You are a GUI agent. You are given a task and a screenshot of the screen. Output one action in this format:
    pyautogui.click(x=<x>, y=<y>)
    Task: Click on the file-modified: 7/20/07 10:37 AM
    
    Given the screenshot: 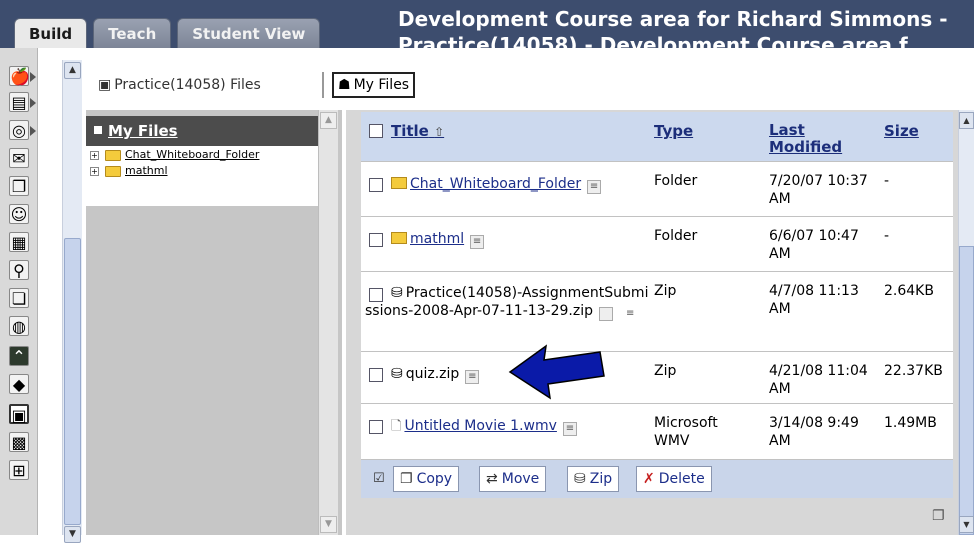 What is the action you would take?
    pyautogui.click(x=818, y=190)
    